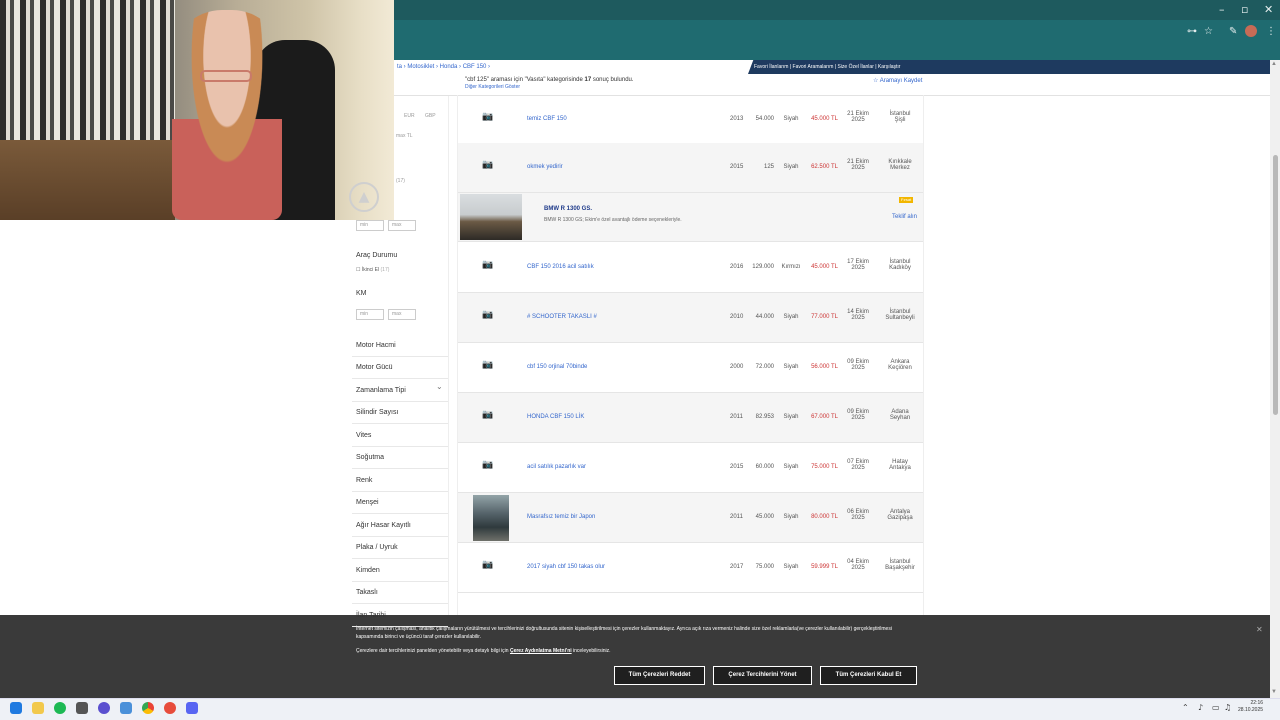 The width and height of the screenshot is (1280, 720). What do you see at coordinates (409, 116) in the screenshot?
I see `currency-eur: EUR` at bounding box center [409, 116].